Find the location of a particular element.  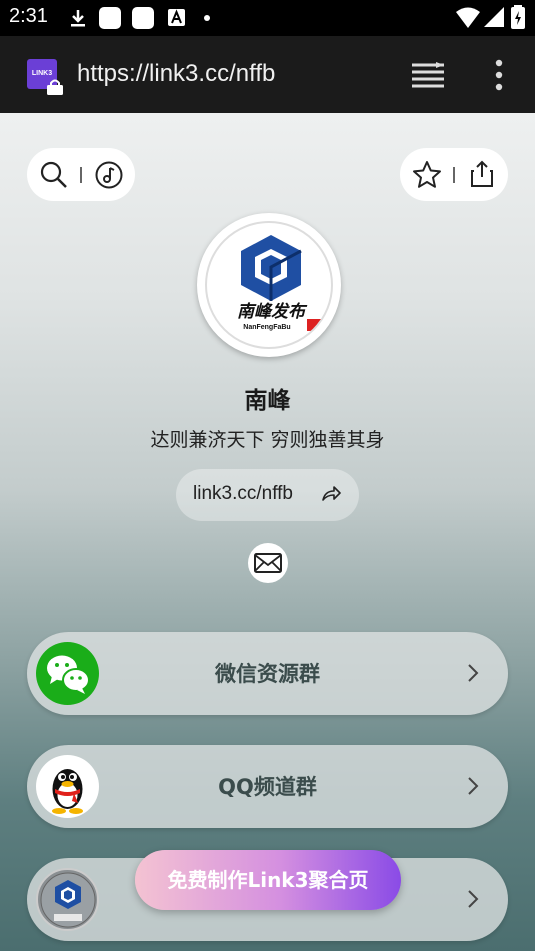

create-link3-button: 免费制作Link3聚合页 is located at coordinates (268, 880).